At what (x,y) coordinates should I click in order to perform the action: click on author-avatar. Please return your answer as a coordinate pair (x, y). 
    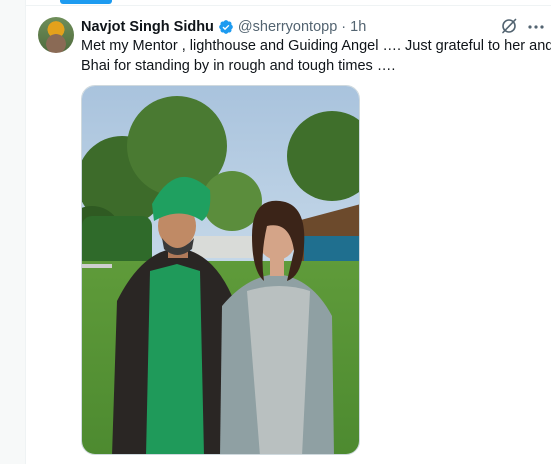
    Looking at the image, I should click on (56, 35).